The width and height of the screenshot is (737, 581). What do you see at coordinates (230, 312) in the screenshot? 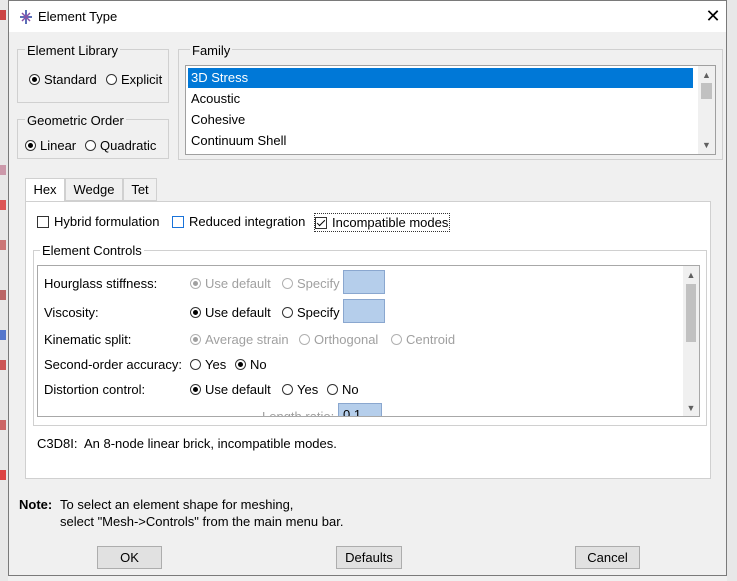
I see `viscosity-use-default-radio: Use default` at bounding box center [230, 312].